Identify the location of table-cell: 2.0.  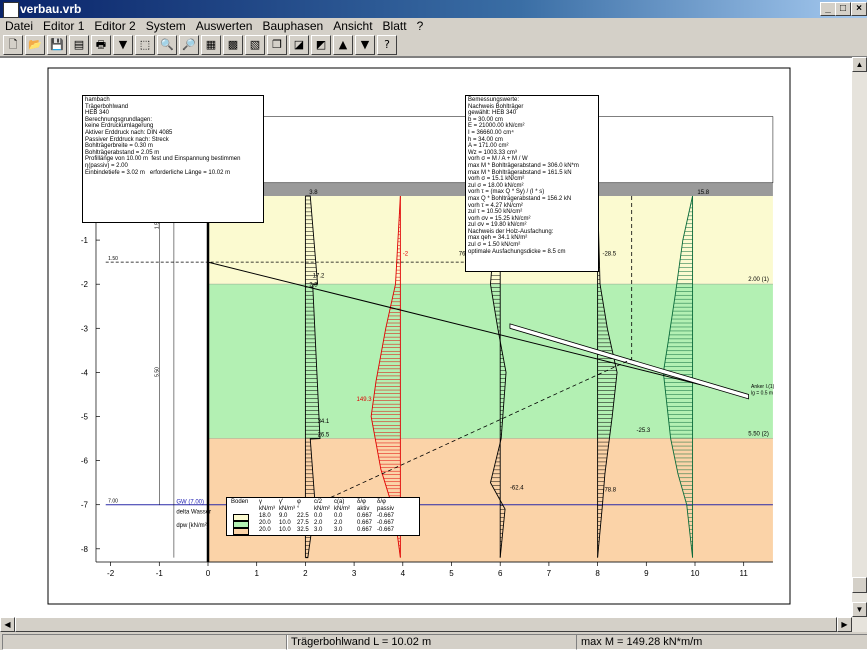
(338, 523).